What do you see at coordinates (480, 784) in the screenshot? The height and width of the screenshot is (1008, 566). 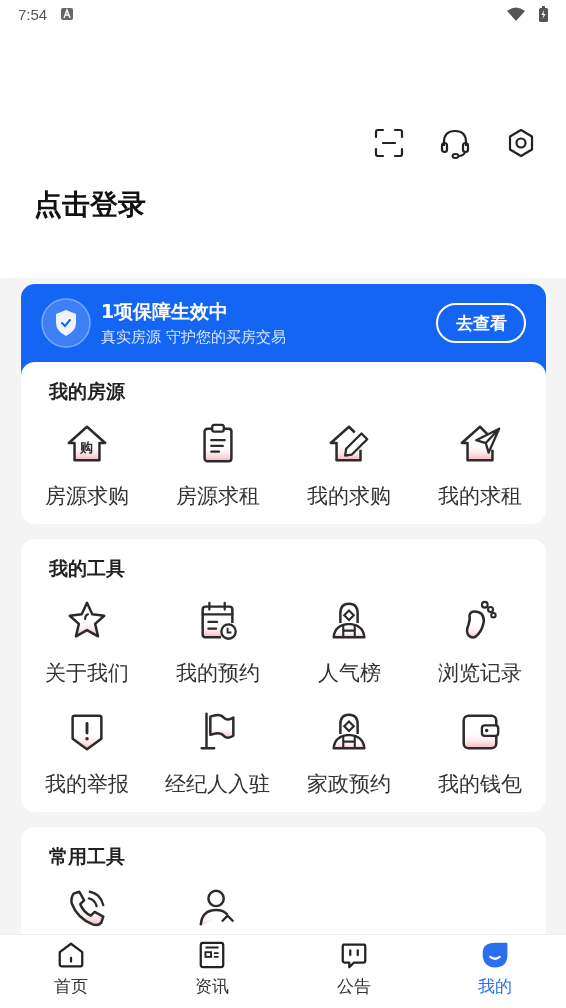 I see `menu-item-label: 我的钱包` at bounding box center [480, 784].